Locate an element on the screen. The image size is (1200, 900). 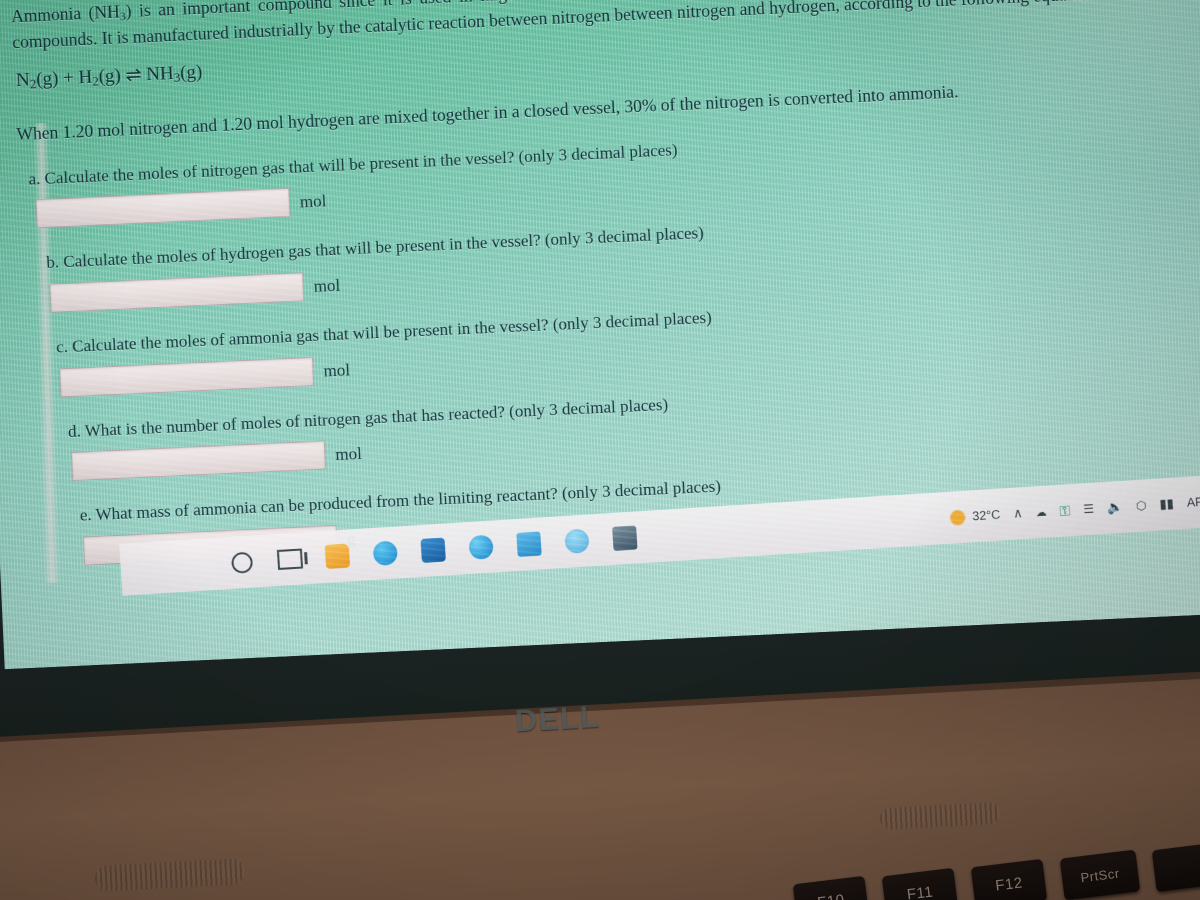
show-hidden-icons-chevron: ∧ is located at coordinates (1018, 513).